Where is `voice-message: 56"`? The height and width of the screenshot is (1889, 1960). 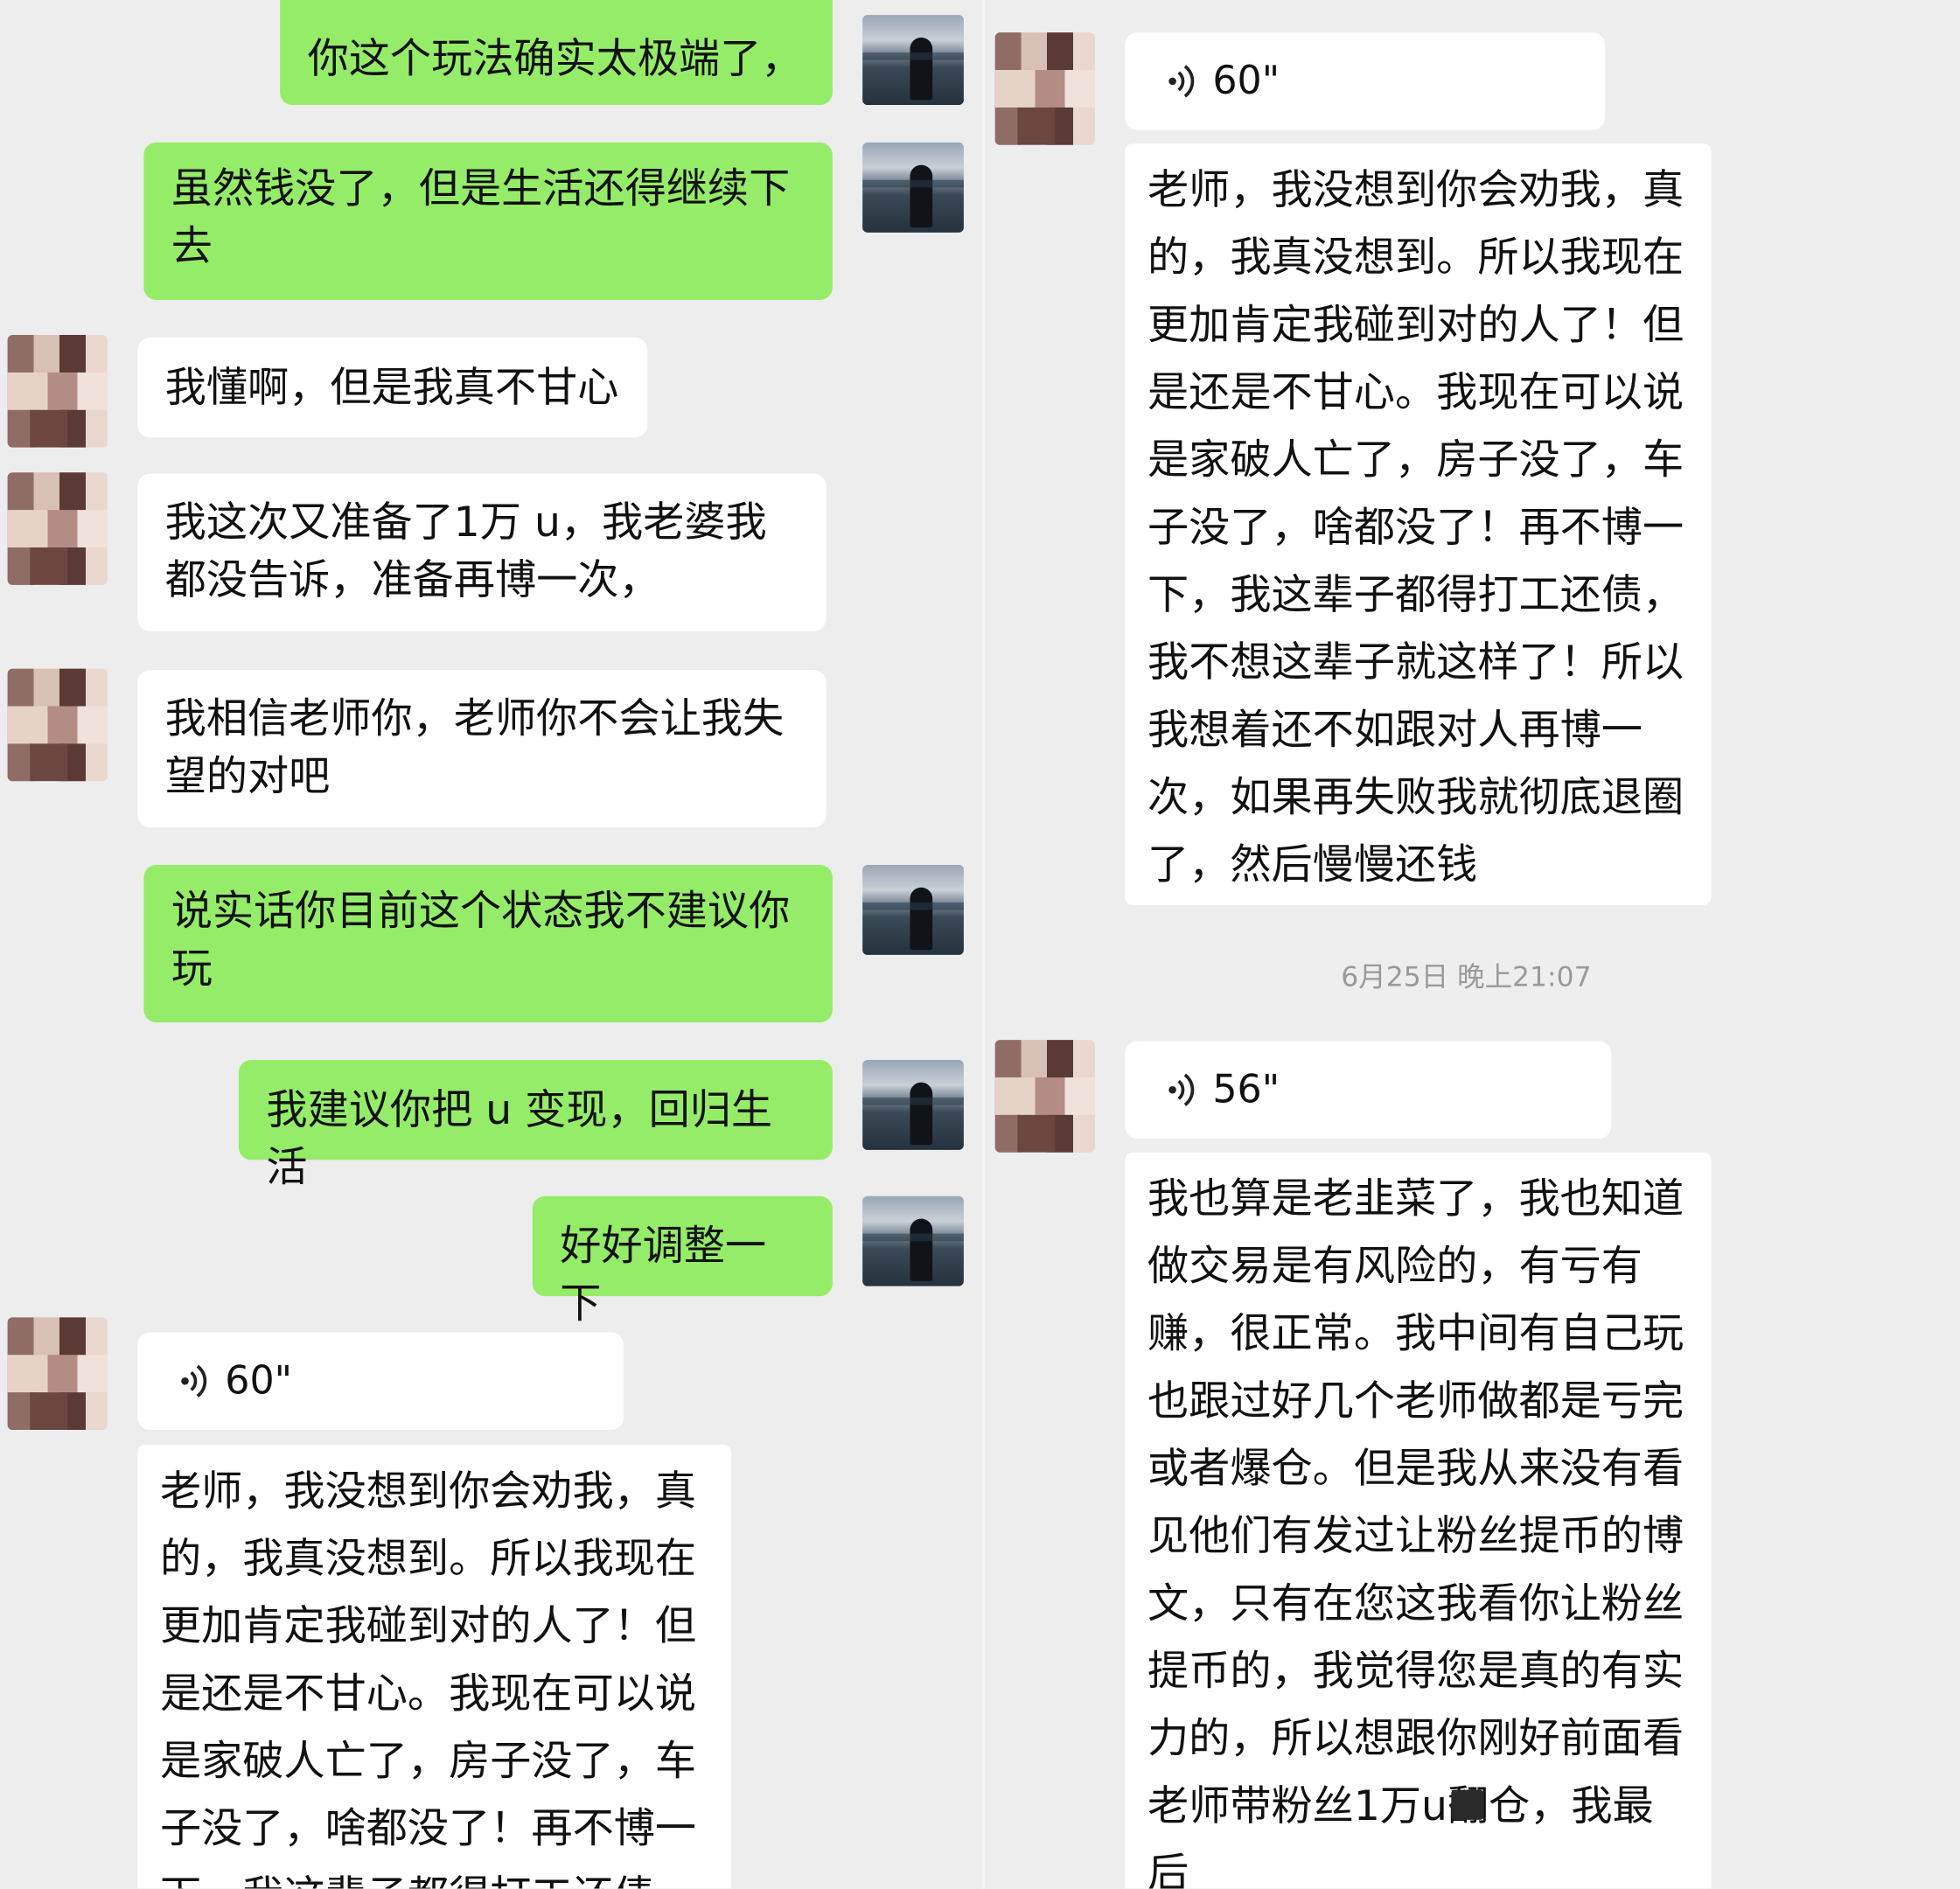 voice-message: 56" is located at coordinates (1368, 1090).